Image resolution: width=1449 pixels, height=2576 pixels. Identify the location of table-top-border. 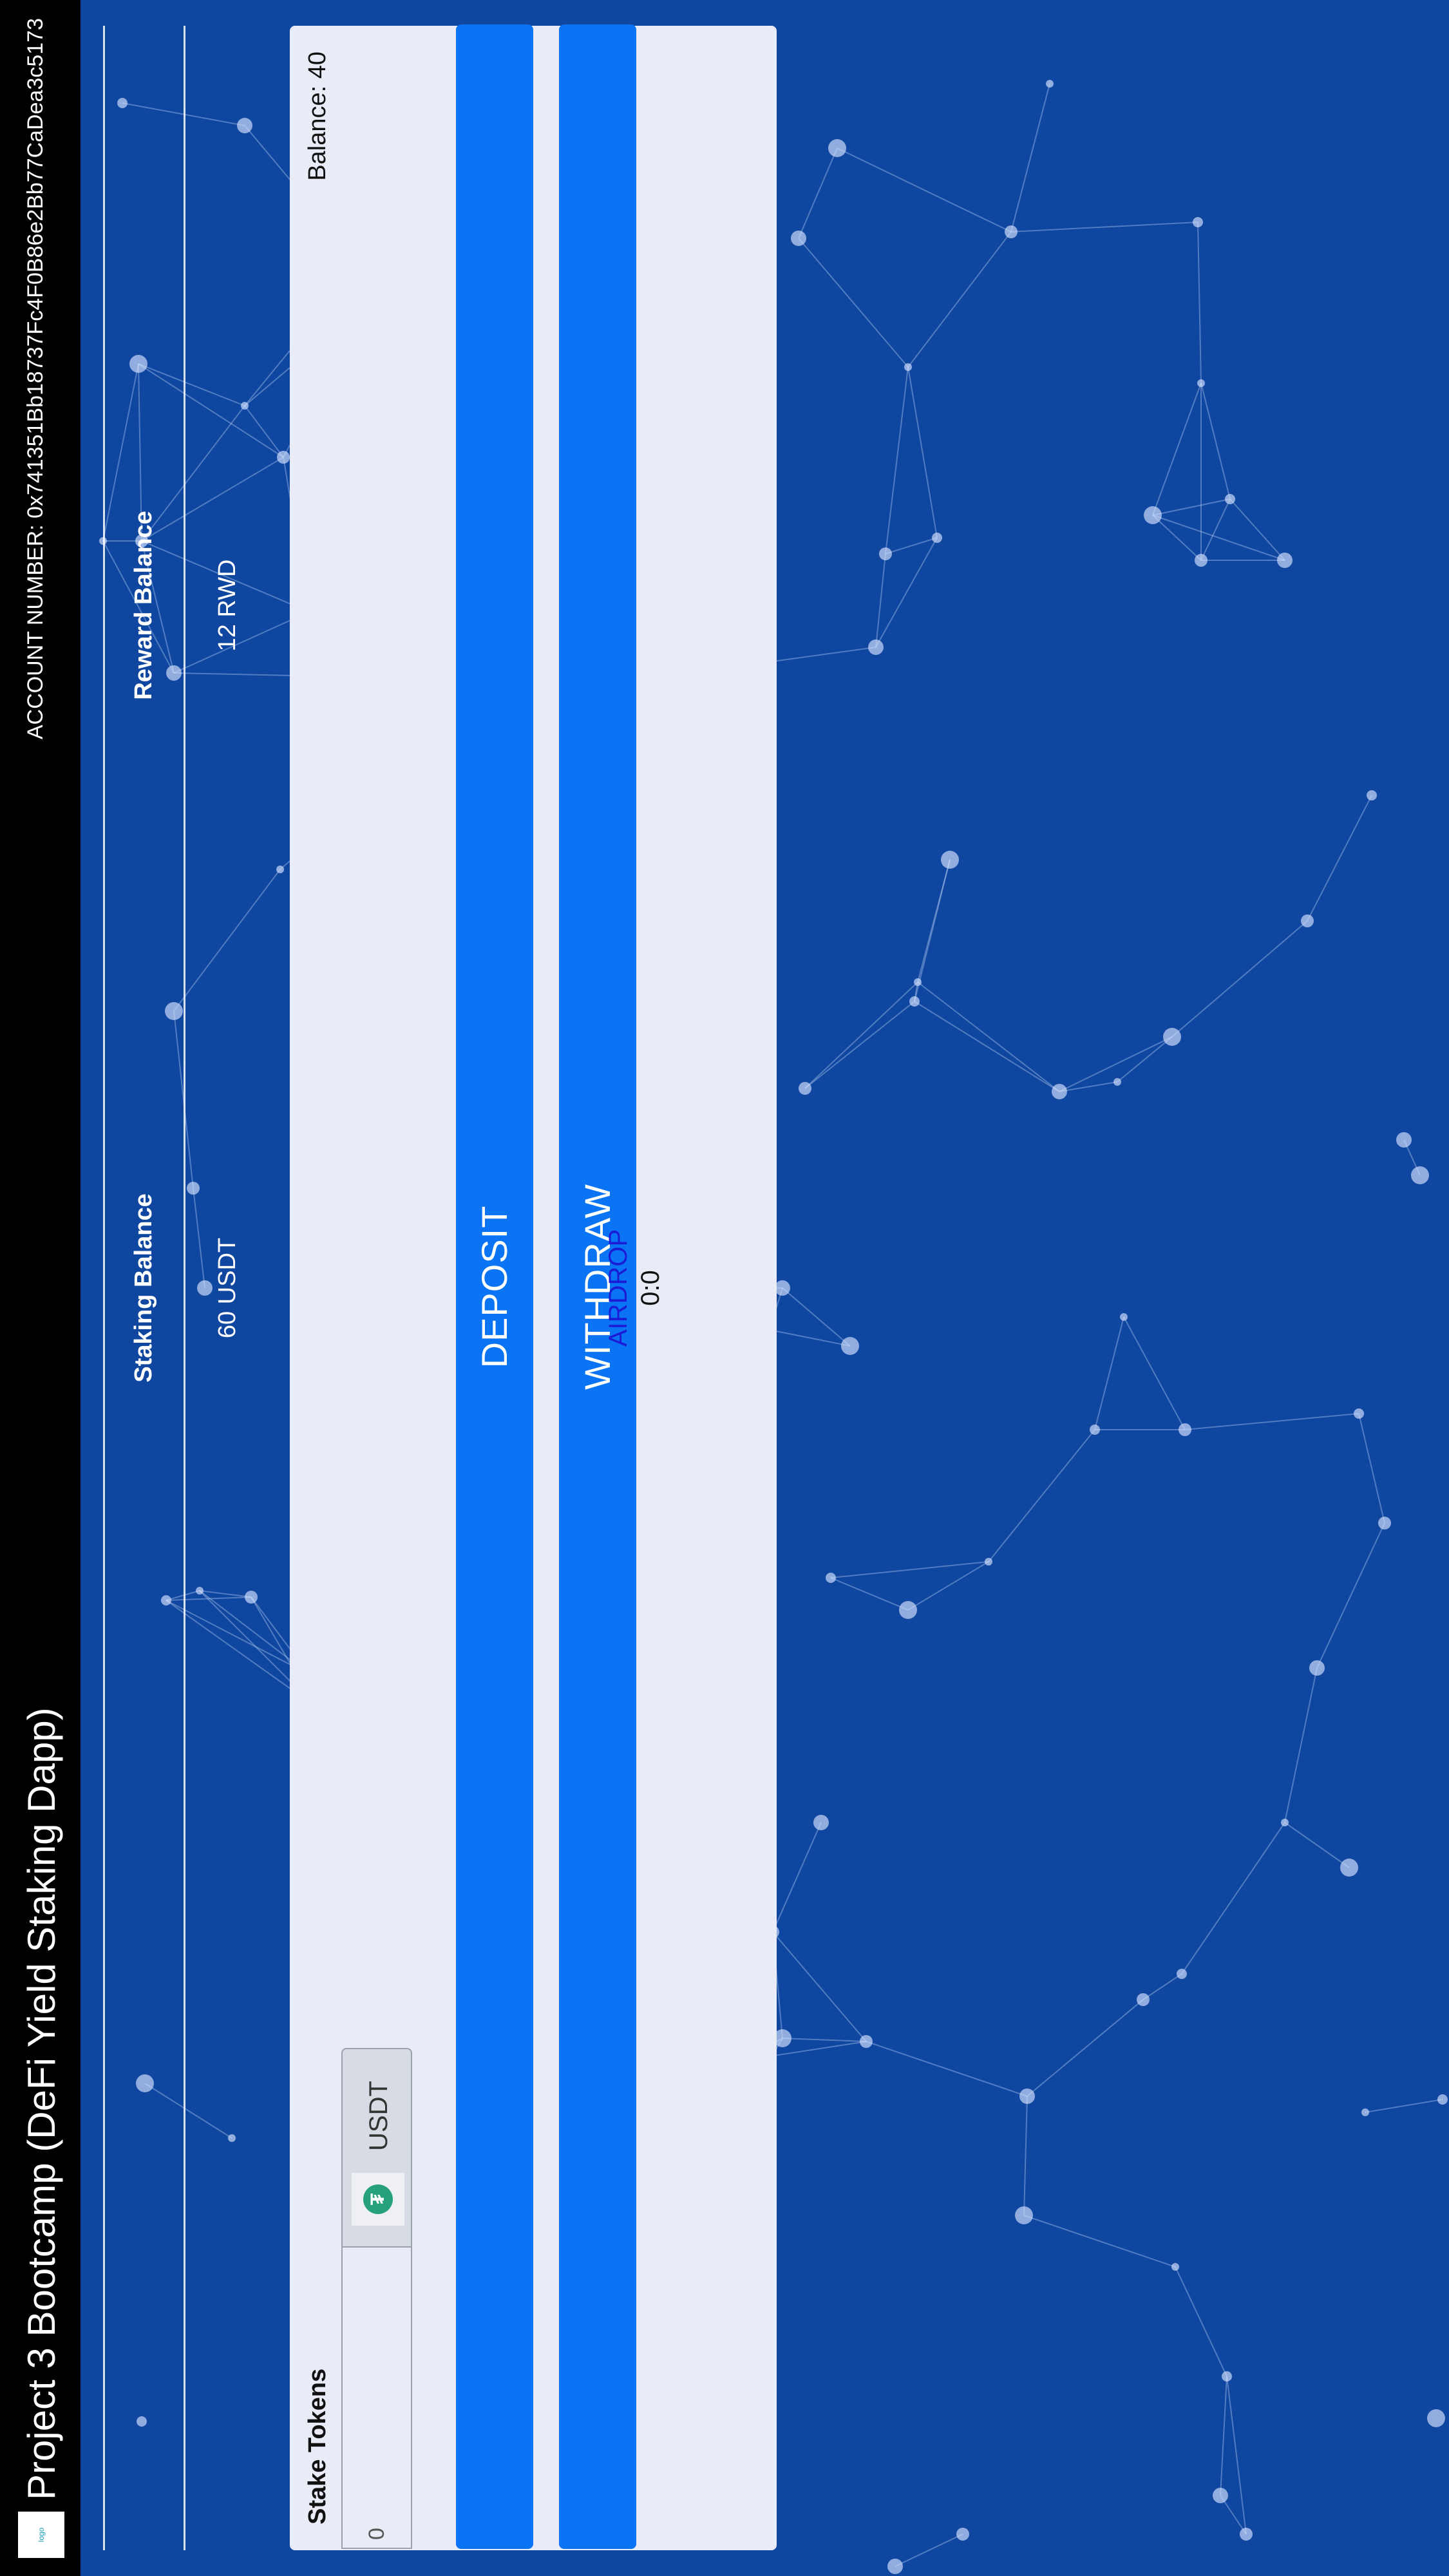
(104, 1288).